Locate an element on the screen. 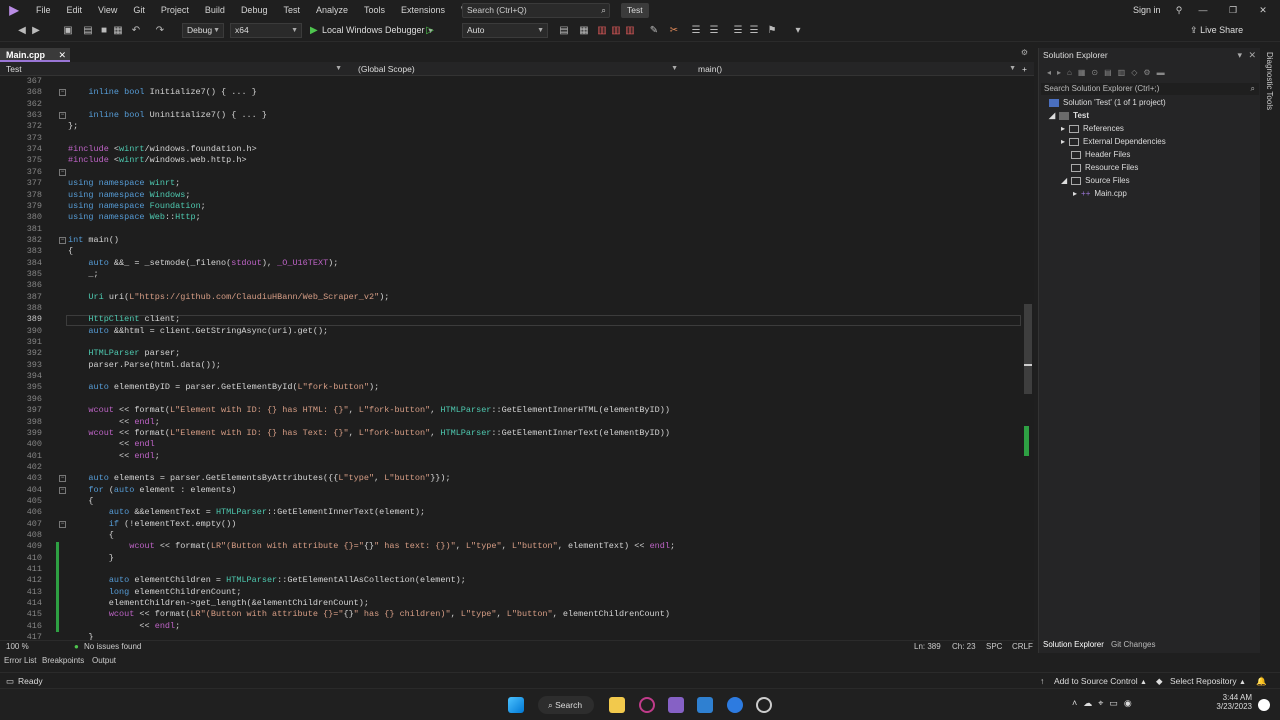  tree-source-files: ◢ Source Files is located at coordinates (1095, 181).